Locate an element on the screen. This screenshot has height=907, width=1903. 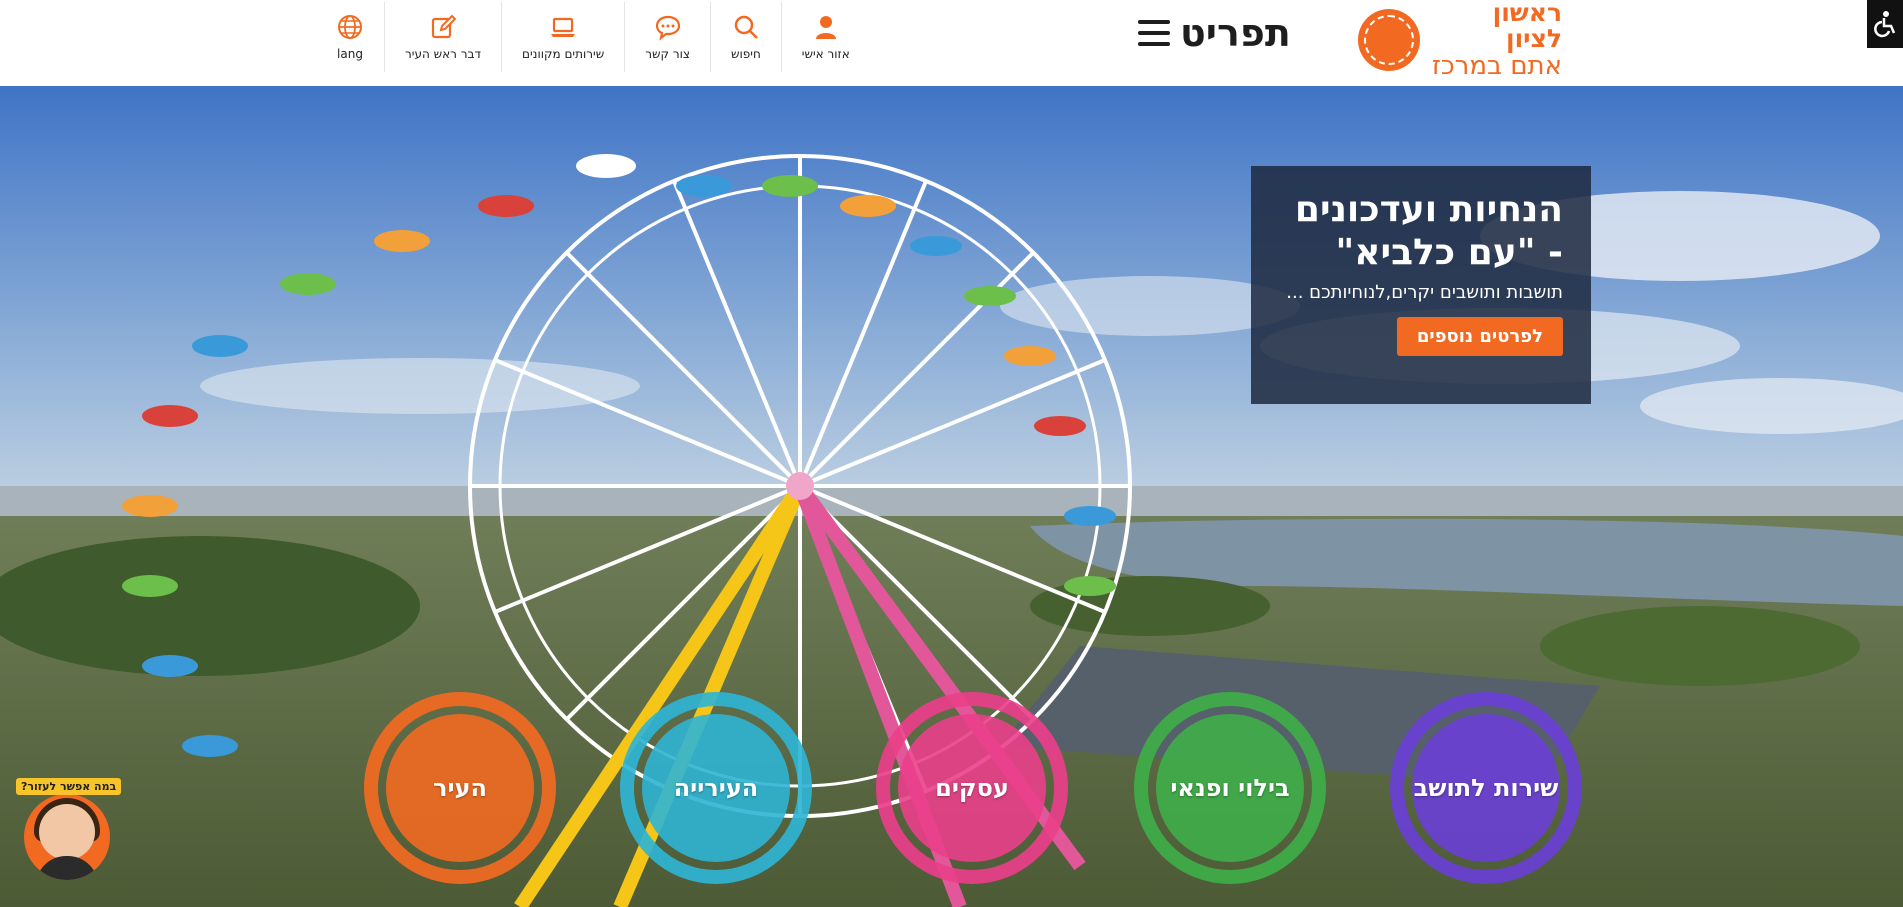
promo-title: הנחיות ועדכונים - "עם כלביא" is located at coordinates (1428, 231).